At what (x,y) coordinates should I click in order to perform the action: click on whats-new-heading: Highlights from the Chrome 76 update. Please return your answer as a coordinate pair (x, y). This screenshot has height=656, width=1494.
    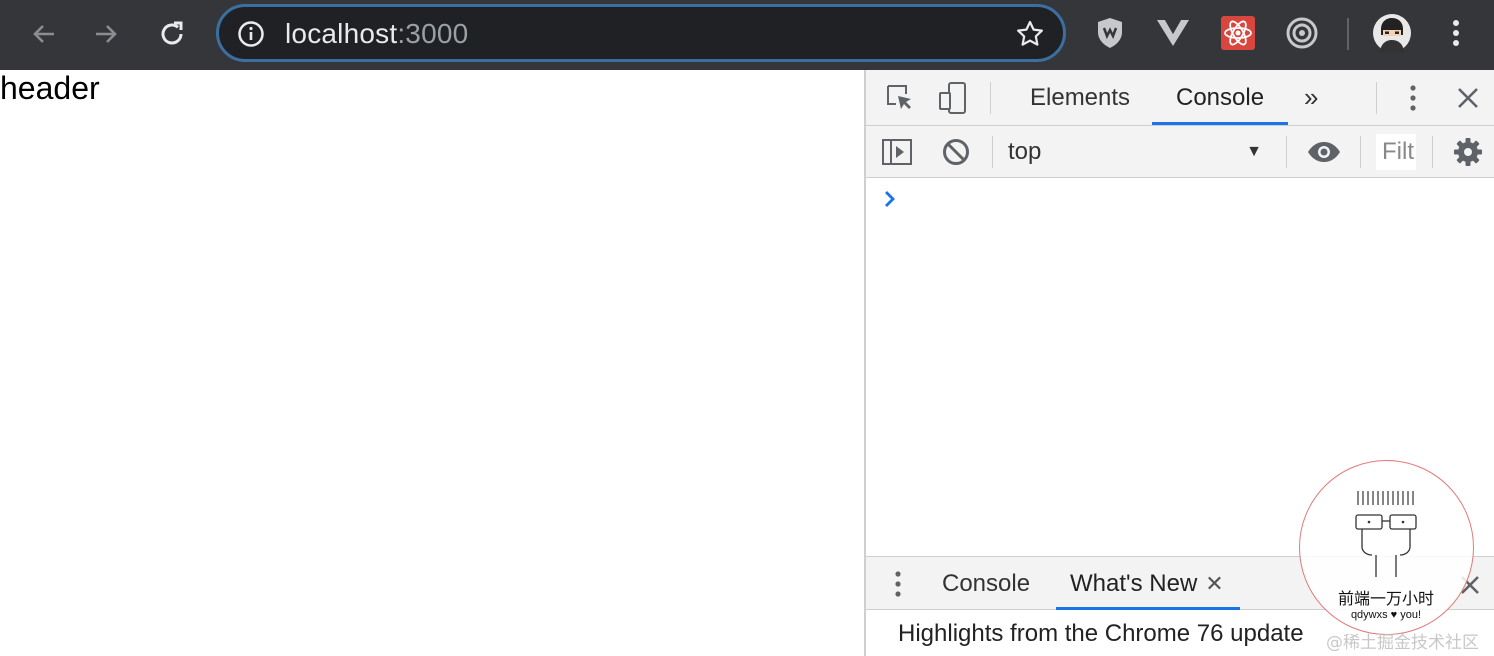
    Looking at the image, I should click on (1101, 633).